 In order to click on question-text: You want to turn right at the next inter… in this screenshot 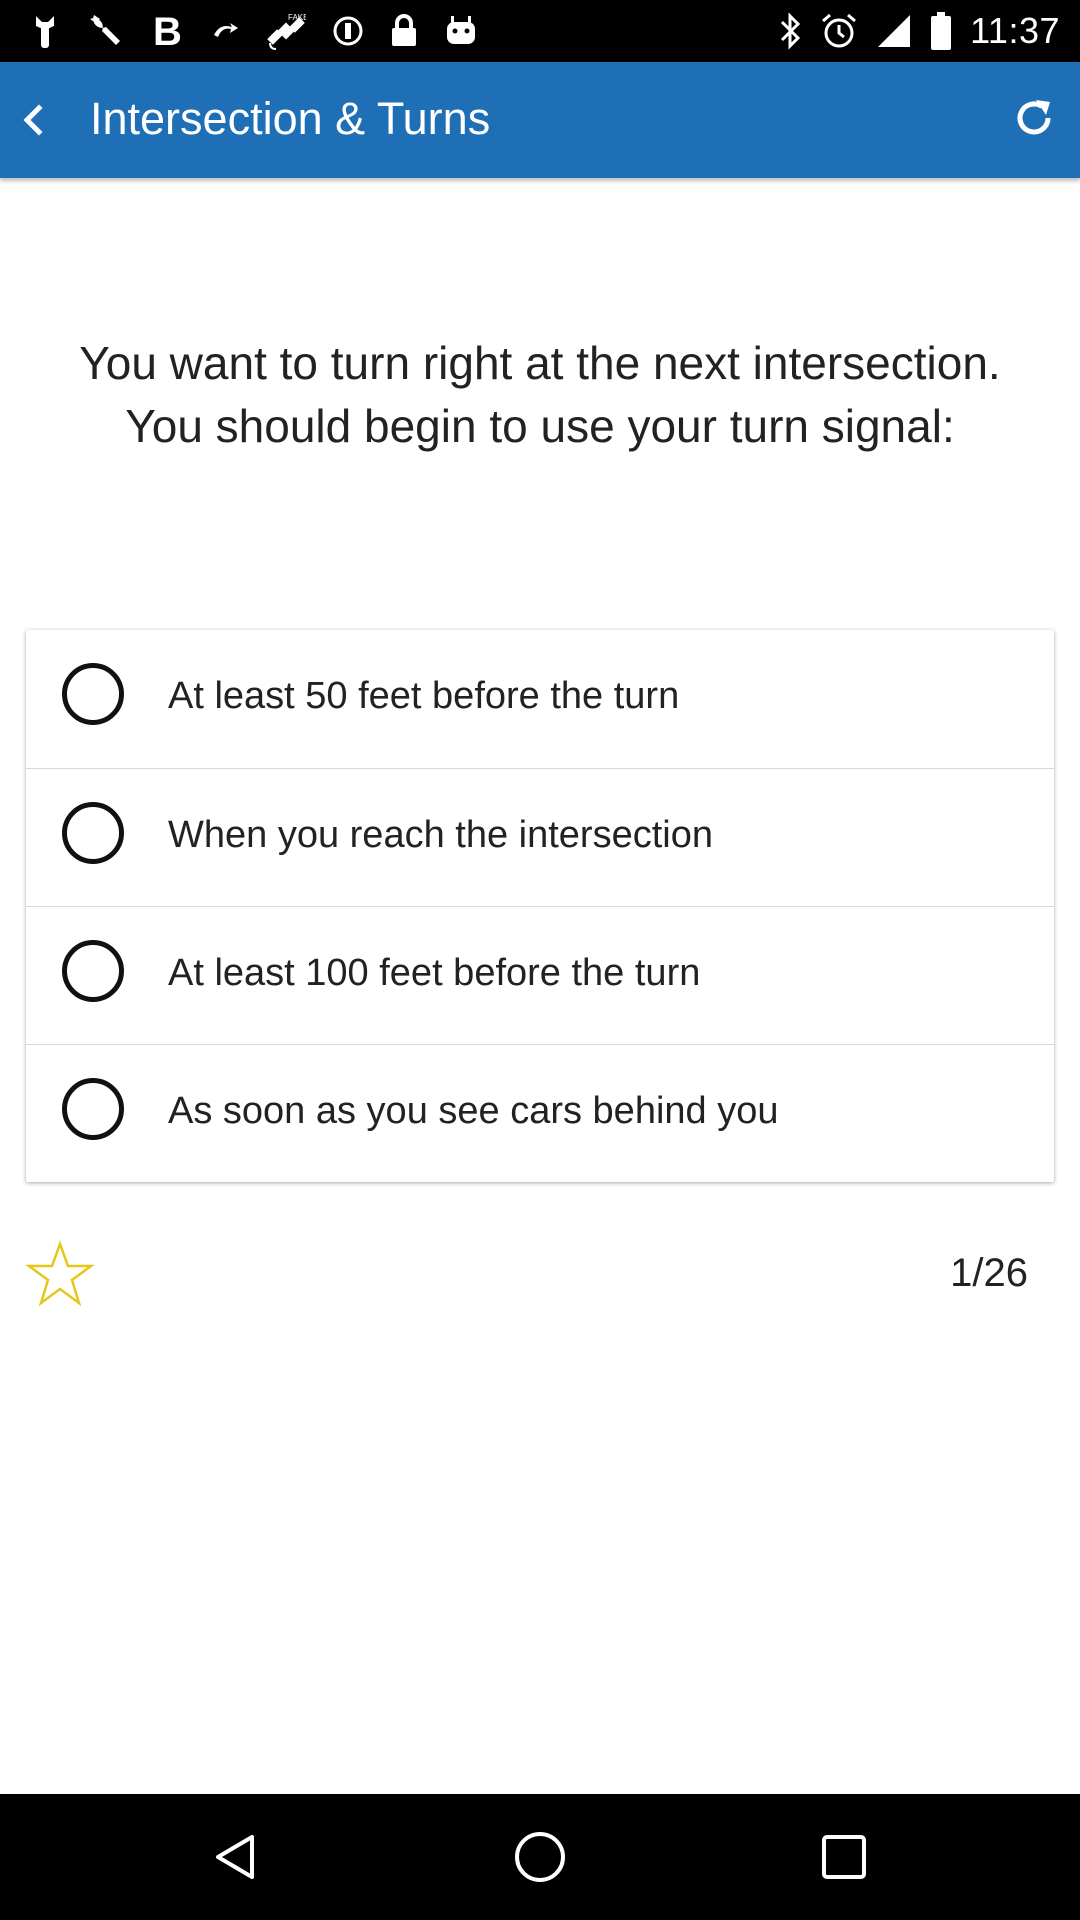, I will do `click(540, 394)`.